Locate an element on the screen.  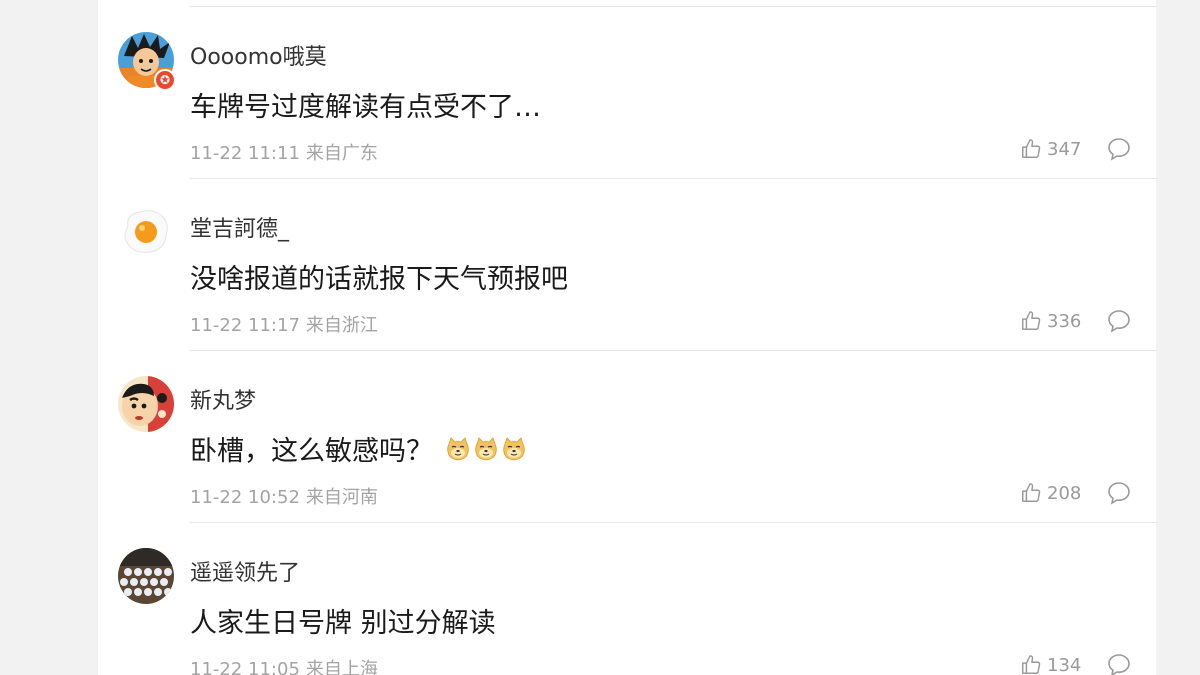
like-count: 134 is located at coordinates (1064, 664).